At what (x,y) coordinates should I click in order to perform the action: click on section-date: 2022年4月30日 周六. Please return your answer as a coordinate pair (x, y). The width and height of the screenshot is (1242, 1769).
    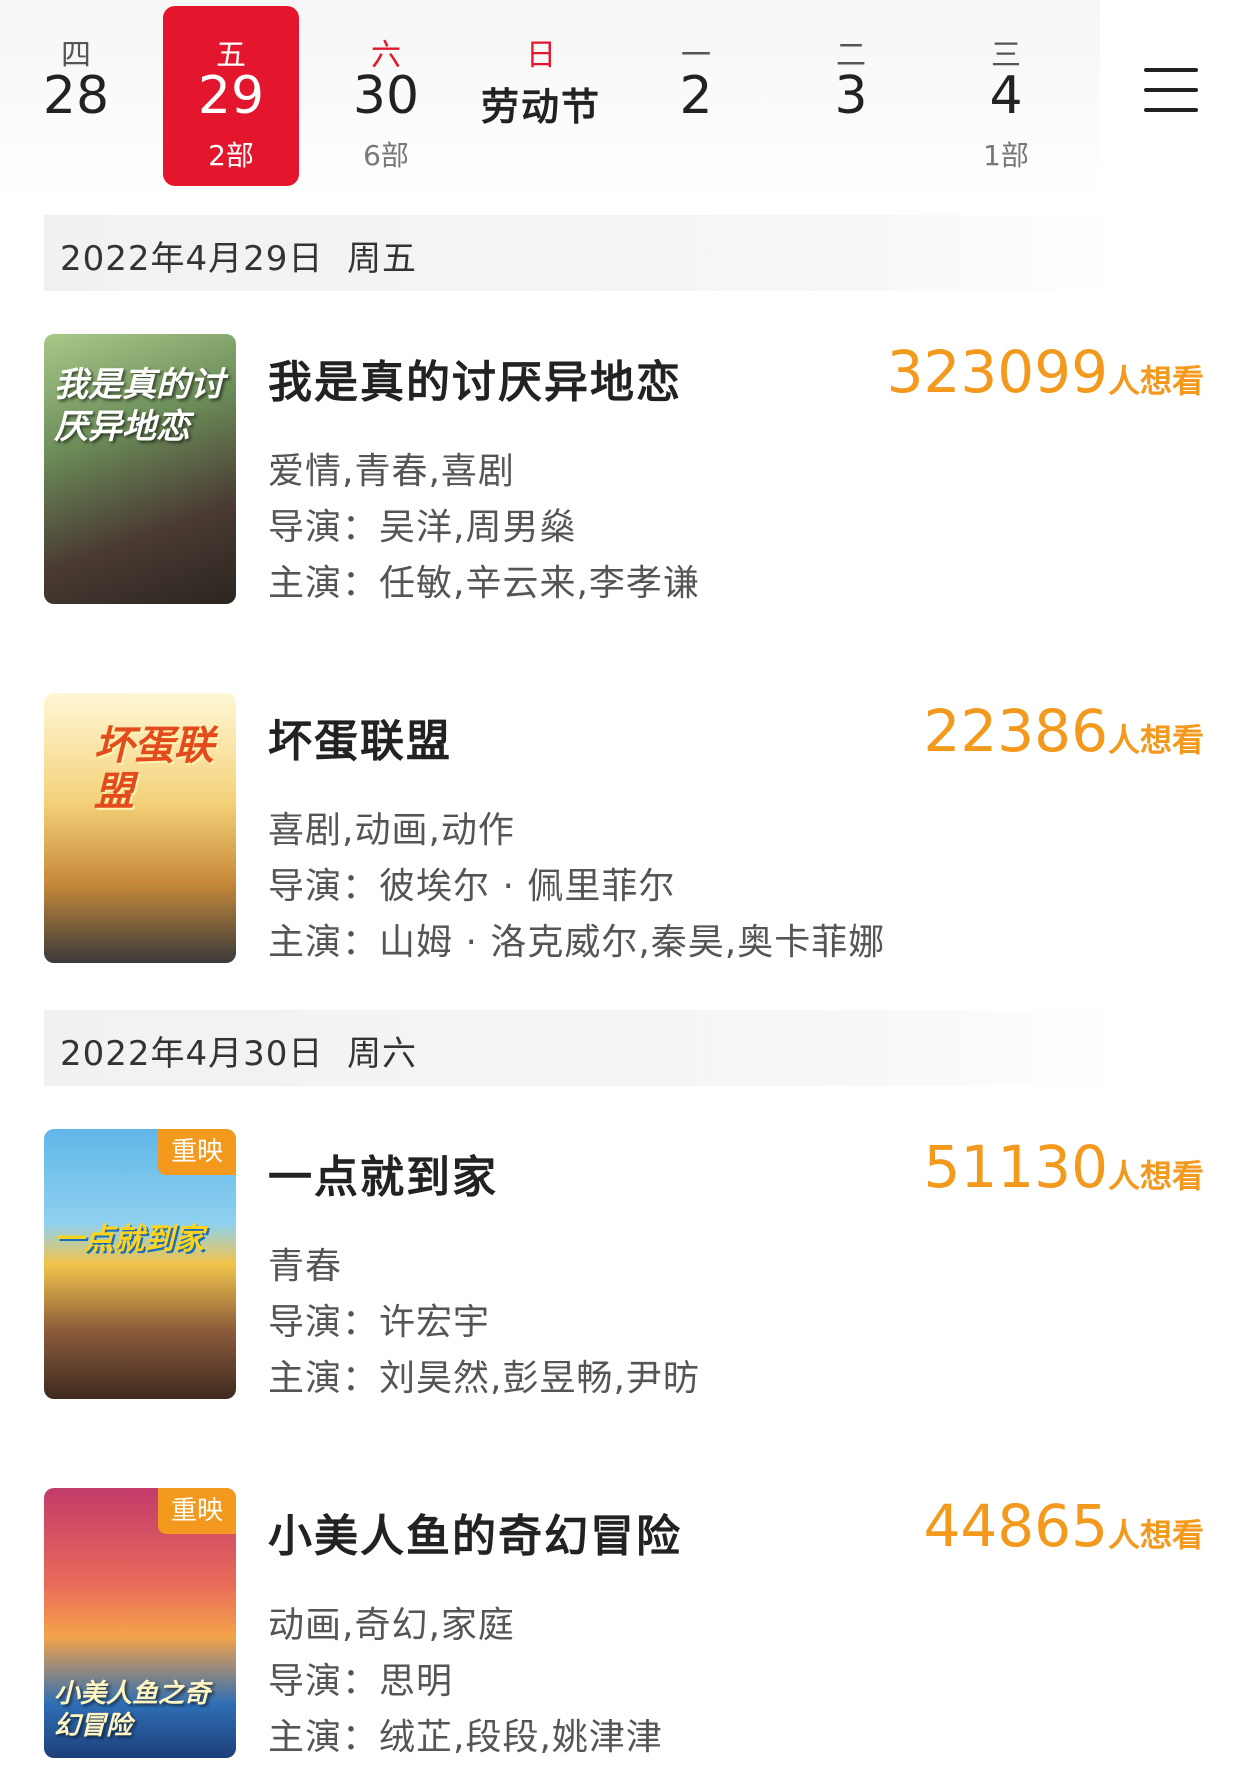
    Looking at the image, I should click on (238, 1050).